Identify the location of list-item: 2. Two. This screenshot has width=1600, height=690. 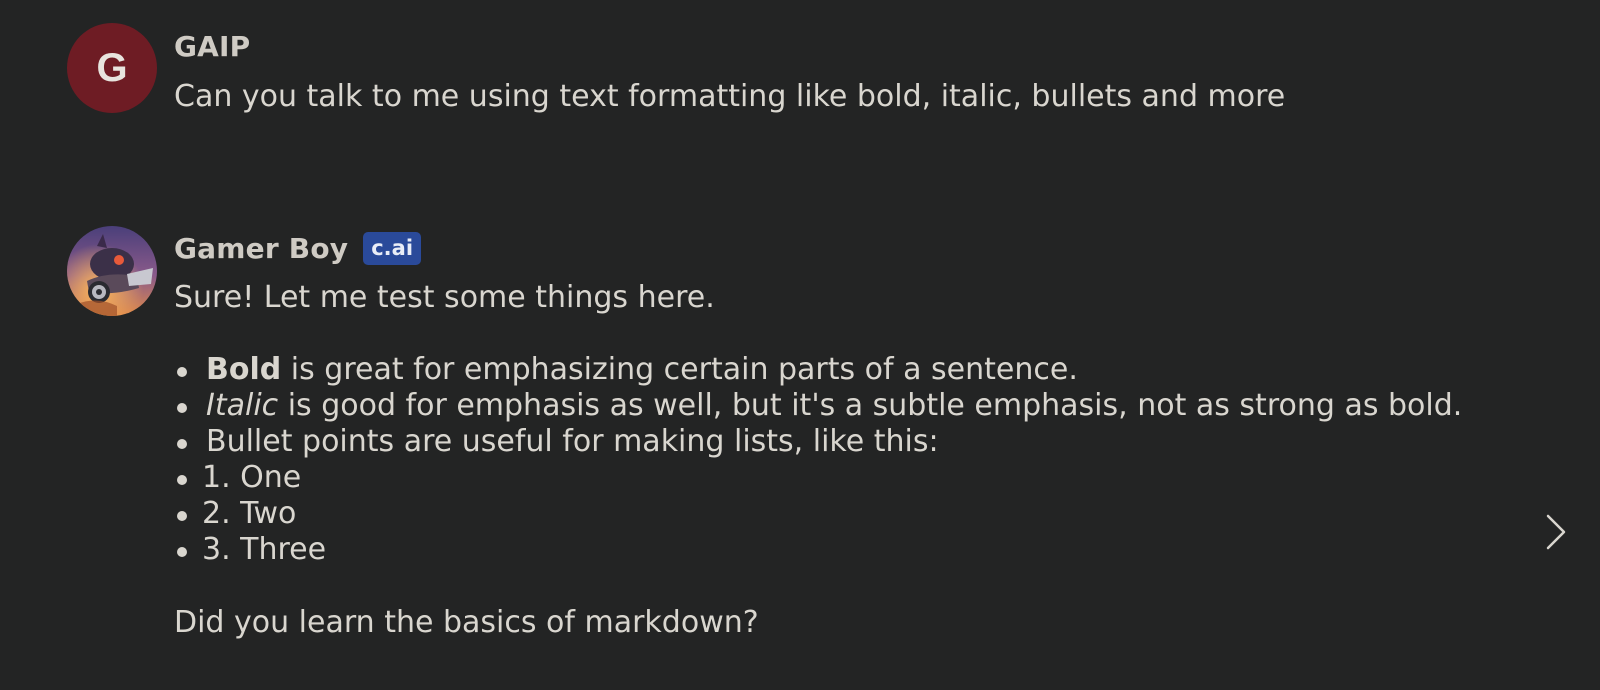
(867, 514).